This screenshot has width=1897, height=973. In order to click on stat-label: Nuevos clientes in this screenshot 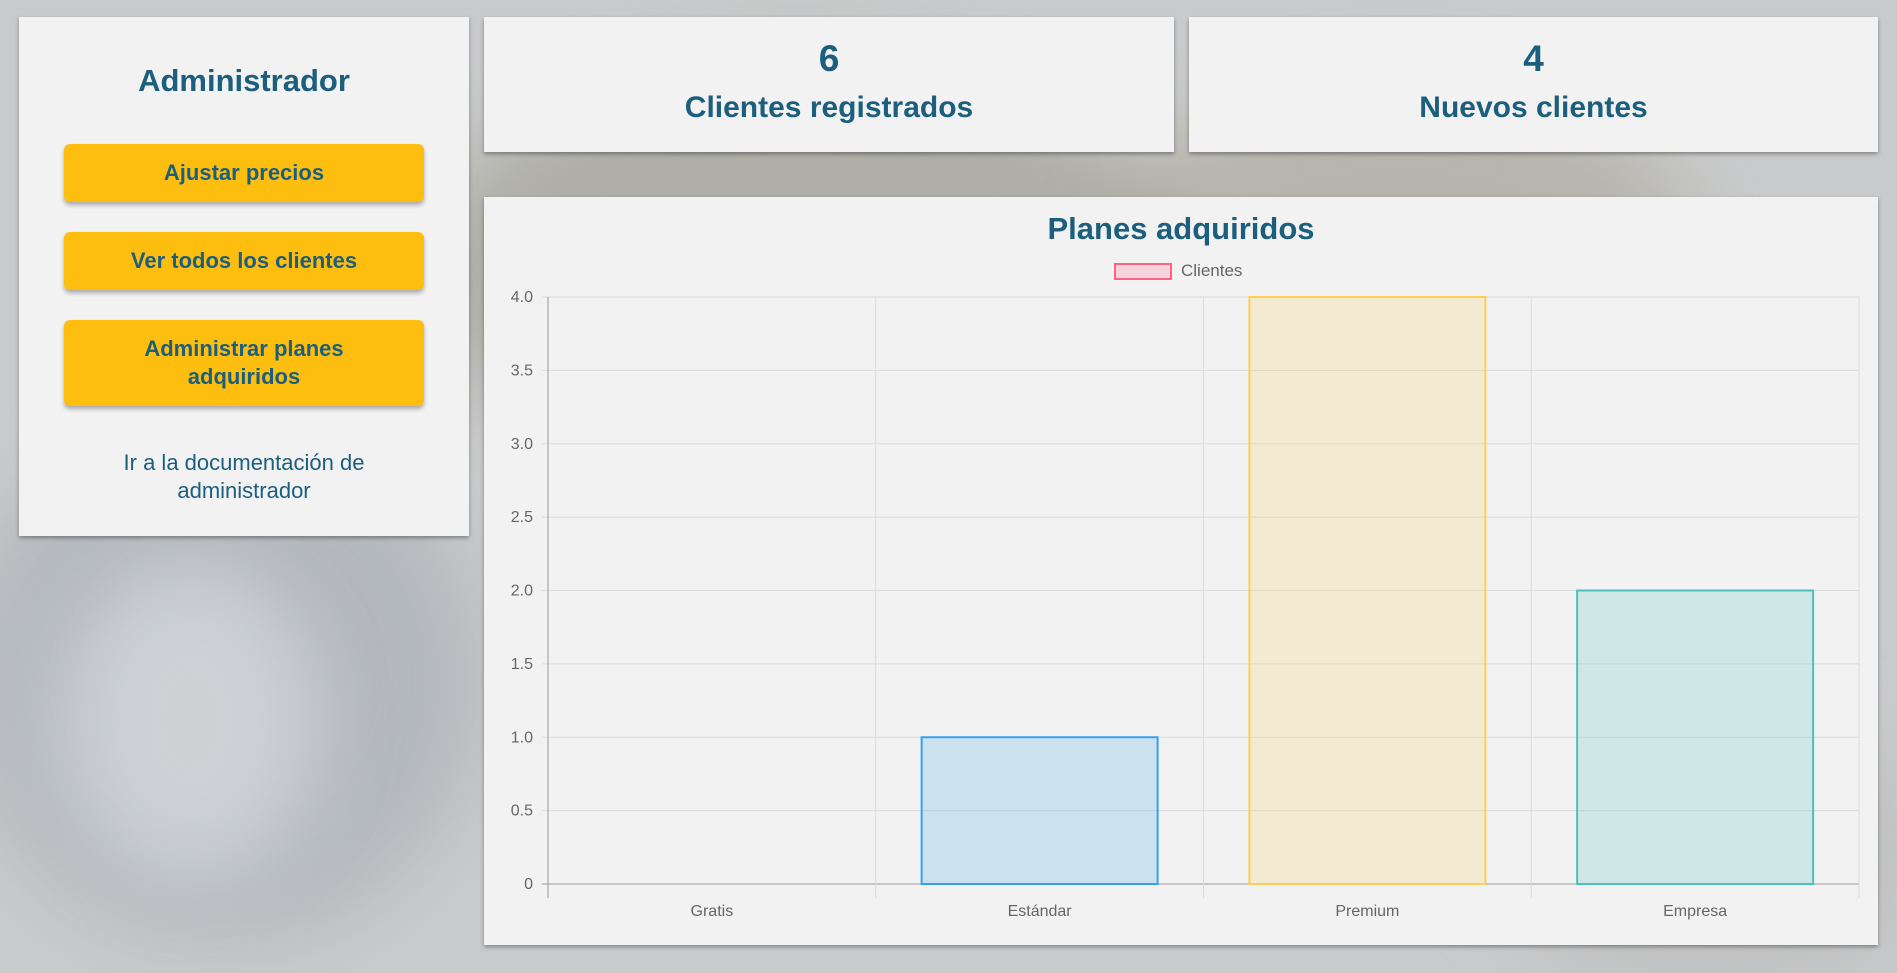, I will do `click(1533, 107)`.